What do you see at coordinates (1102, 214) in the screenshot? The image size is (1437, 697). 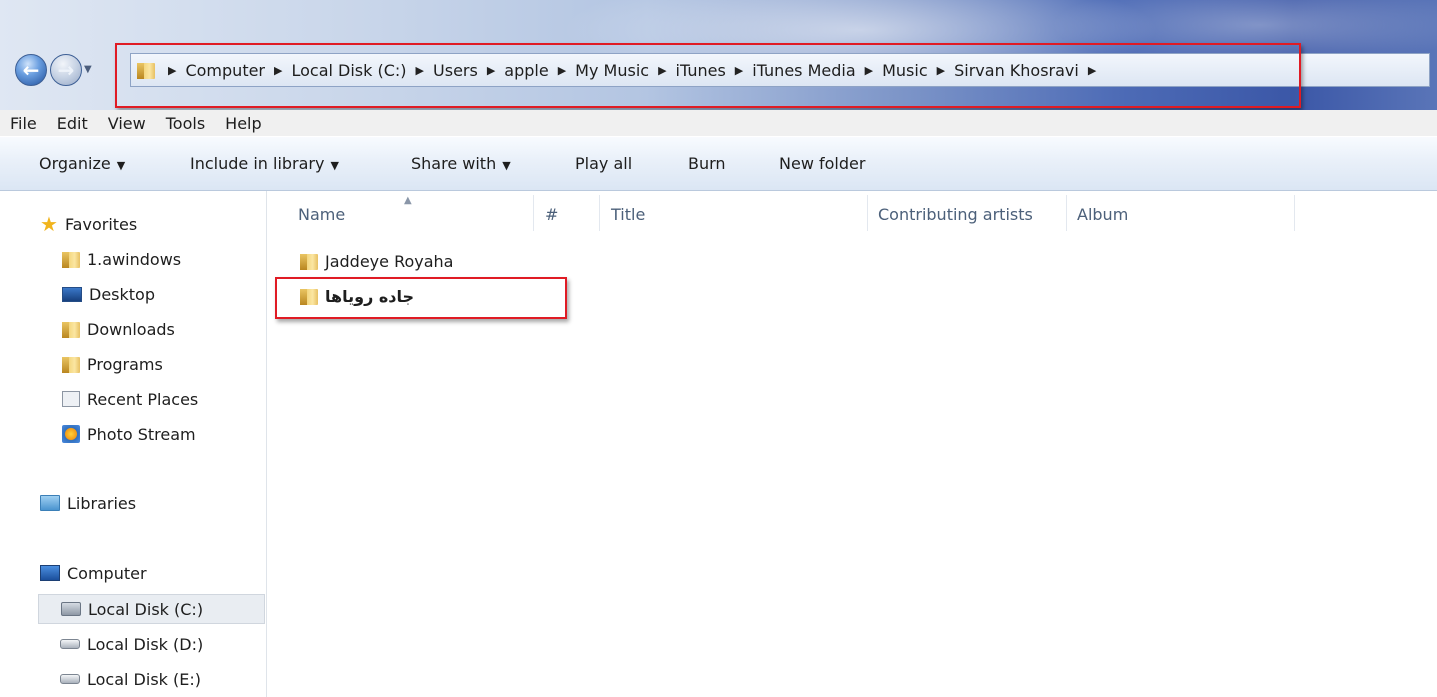 I see `column-header-album: Album` at bounding box center [1102, 214].